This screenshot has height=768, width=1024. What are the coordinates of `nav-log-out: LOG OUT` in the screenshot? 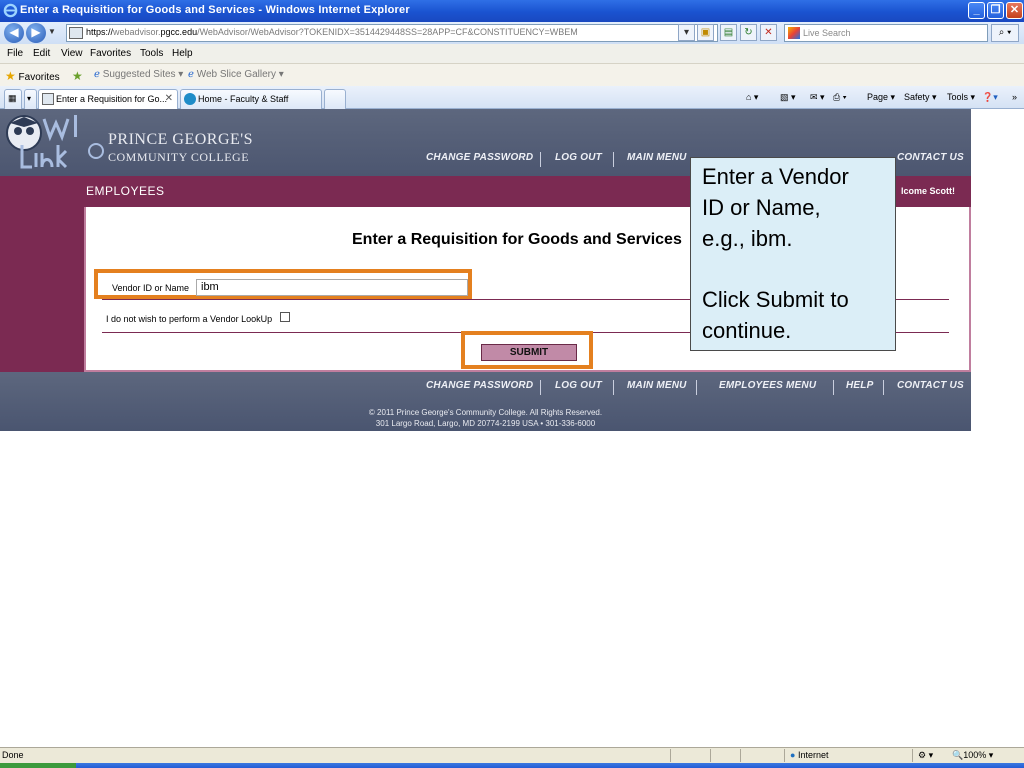 It's located at (578, 157).